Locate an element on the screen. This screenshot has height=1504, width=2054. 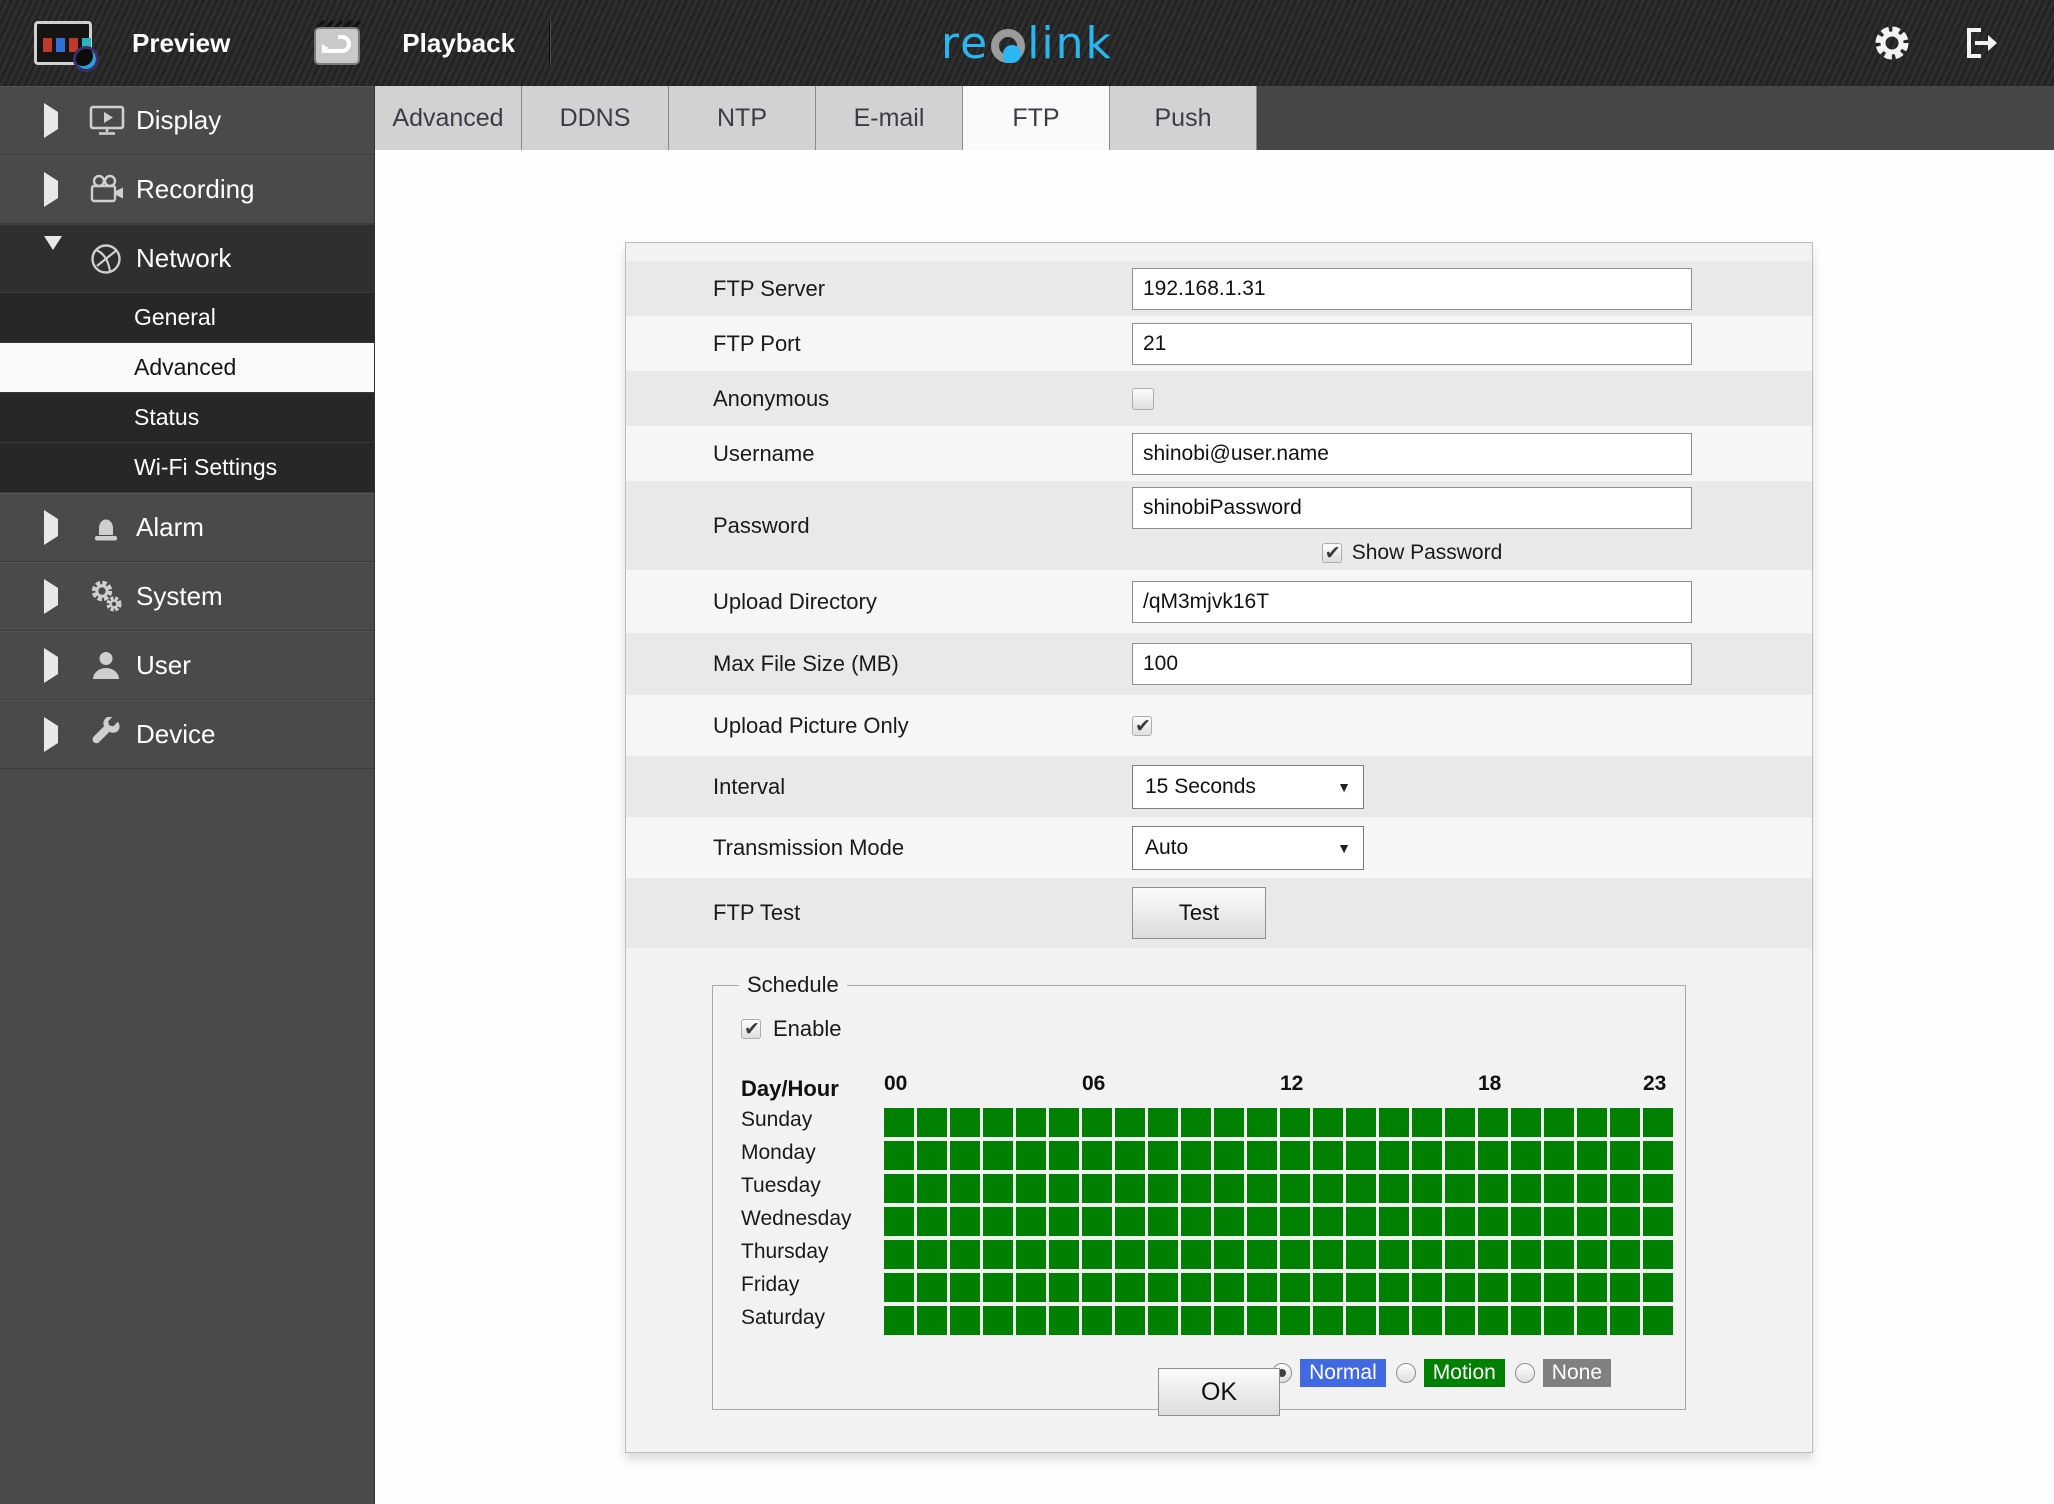
normal-chip-label: Normal is located at coordinates (1343, 1373).